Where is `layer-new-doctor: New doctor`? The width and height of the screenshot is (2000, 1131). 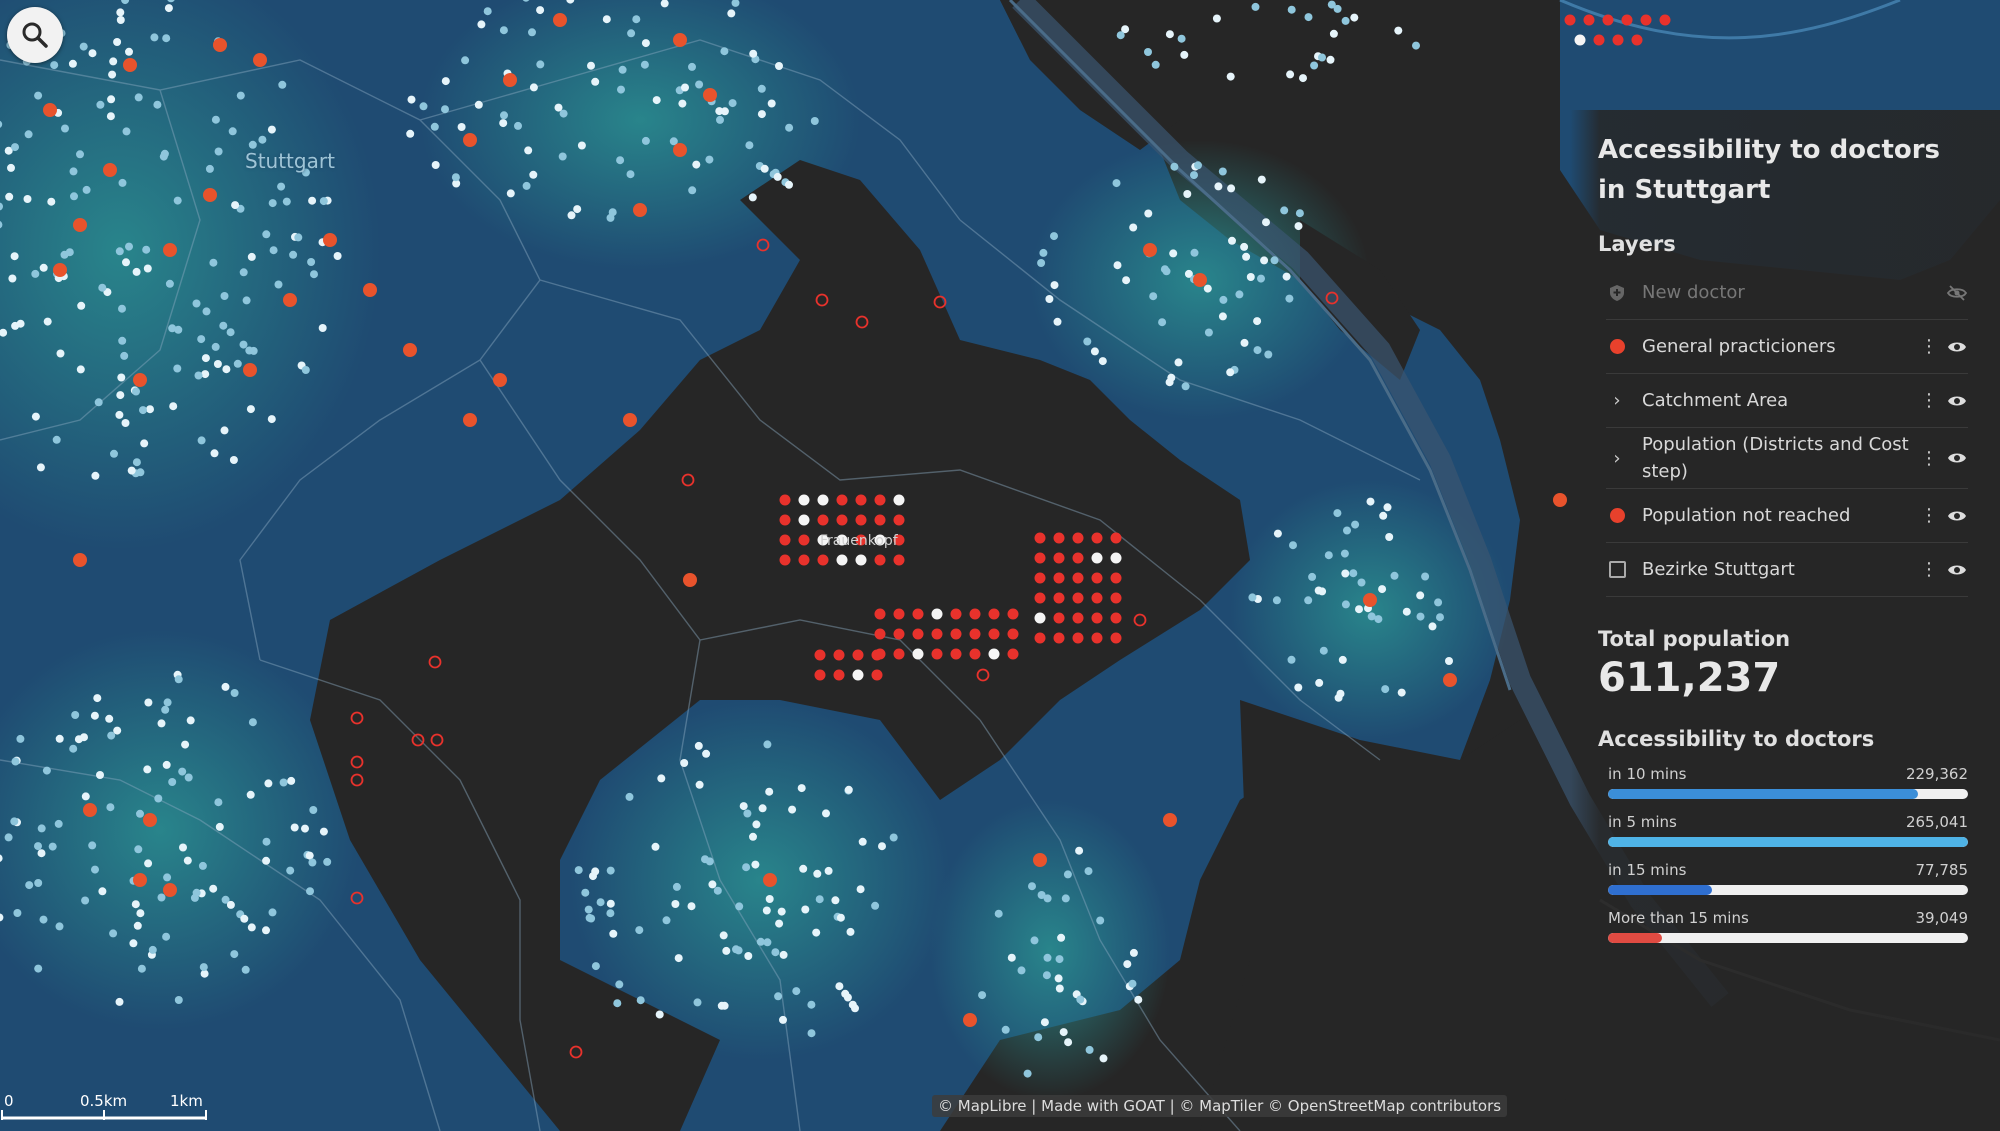
layer-new-doctor: New doctor is located at coordinates (1787, 293).